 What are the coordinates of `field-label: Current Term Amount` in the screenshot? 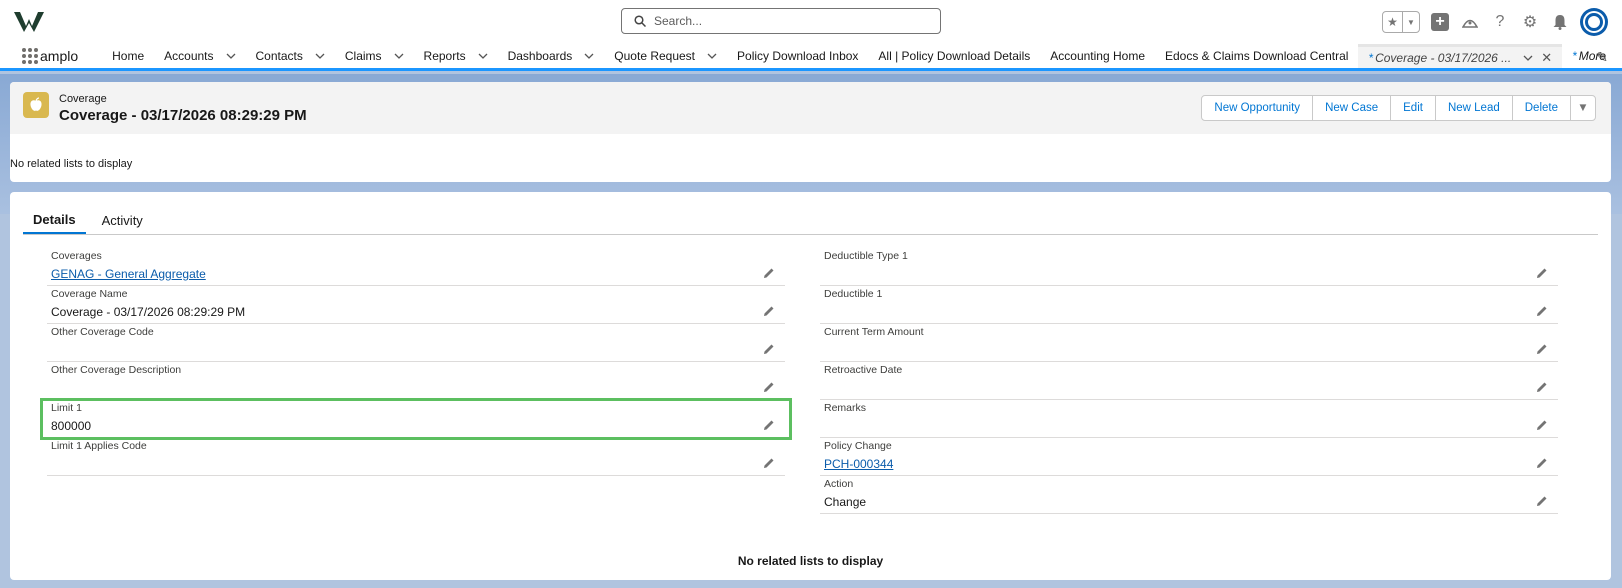 It's located at (874, 332).